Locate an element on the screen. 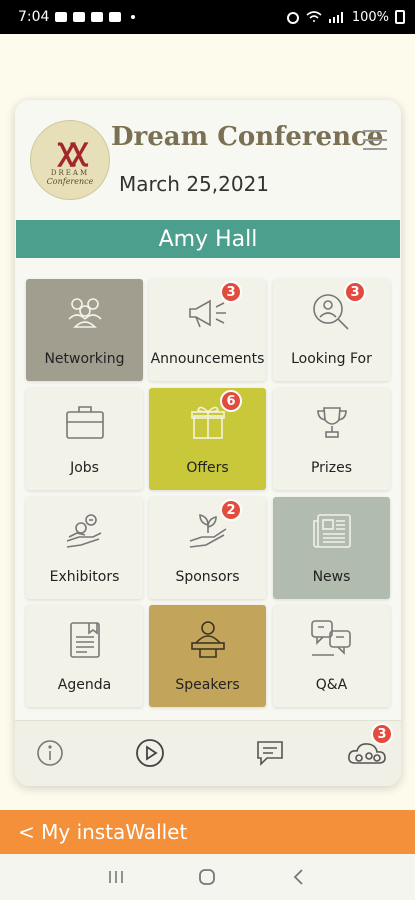 This screenshot has width=415, height=900. back-button is located at coordinates (299, 877).